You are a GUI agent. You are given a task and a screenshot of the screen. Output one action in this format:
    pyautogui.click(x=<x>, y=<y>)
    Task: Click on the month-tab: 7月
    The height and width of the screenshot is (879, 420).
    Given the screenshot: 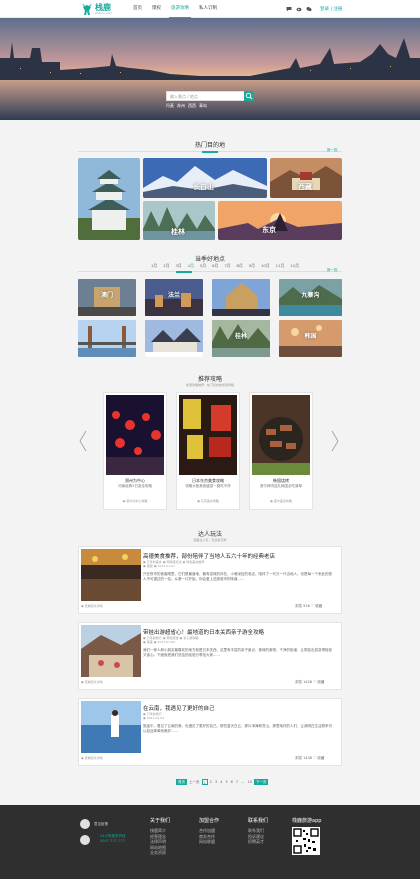 What is the action you would take?
    pyautogui.click(x=227, y=266)
    